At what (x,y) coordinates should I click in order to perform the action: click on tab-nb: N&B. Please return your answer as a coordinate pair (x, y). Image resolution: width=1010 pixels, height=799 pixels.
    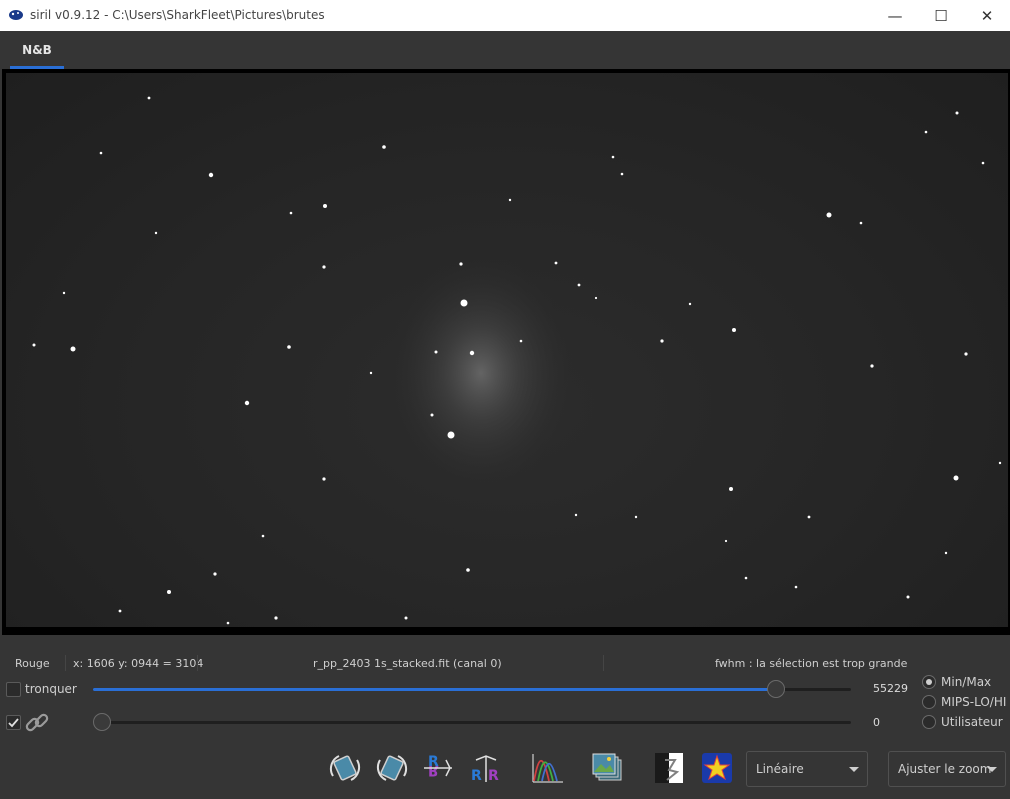
    Looking at the image, I should click on (37, 50).